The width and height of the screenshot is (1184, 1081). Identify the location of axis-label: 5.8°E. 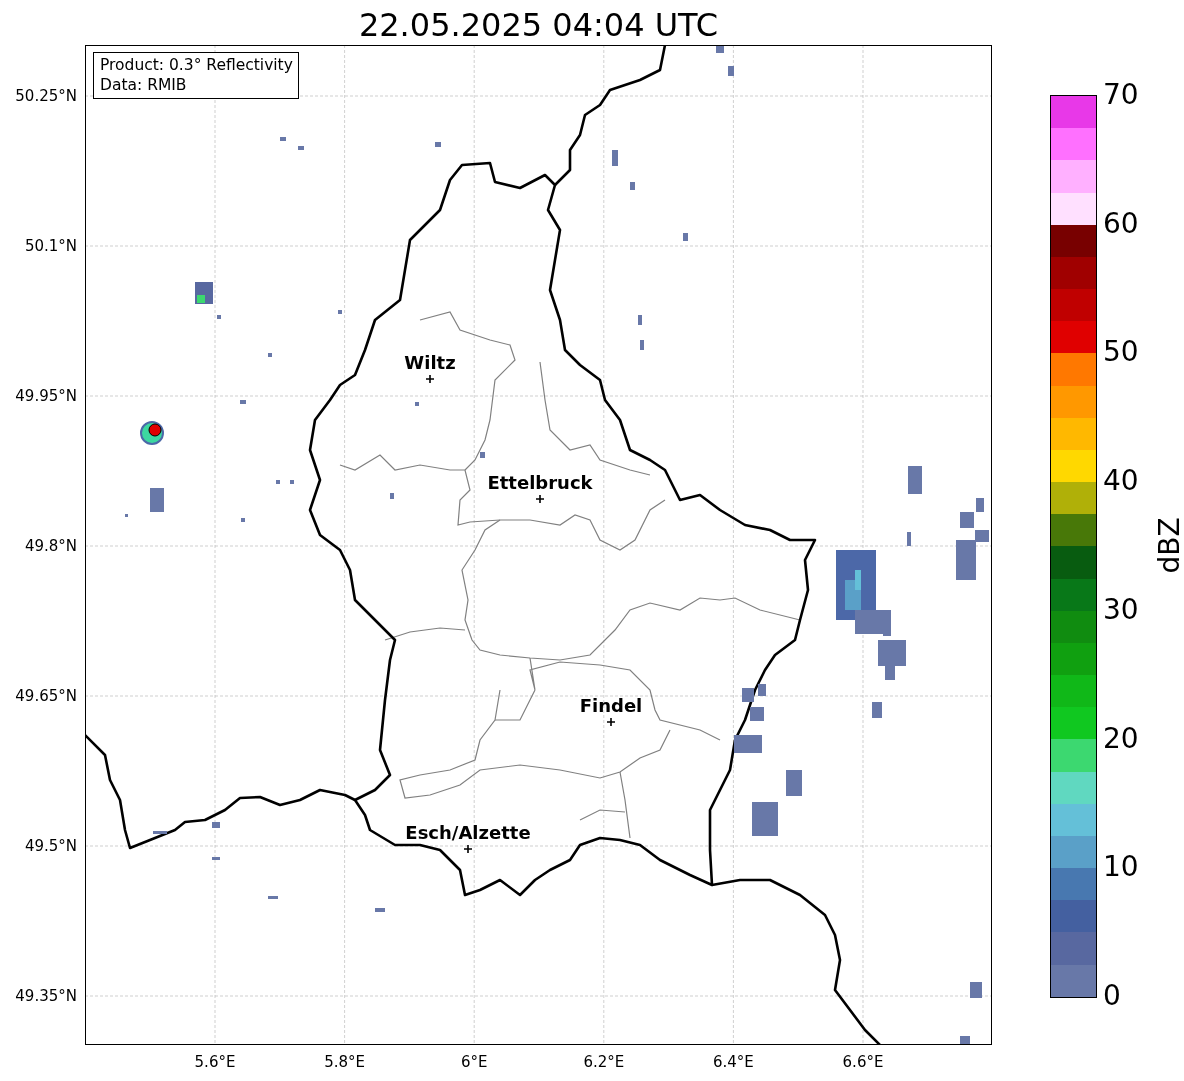
(344, 1062).